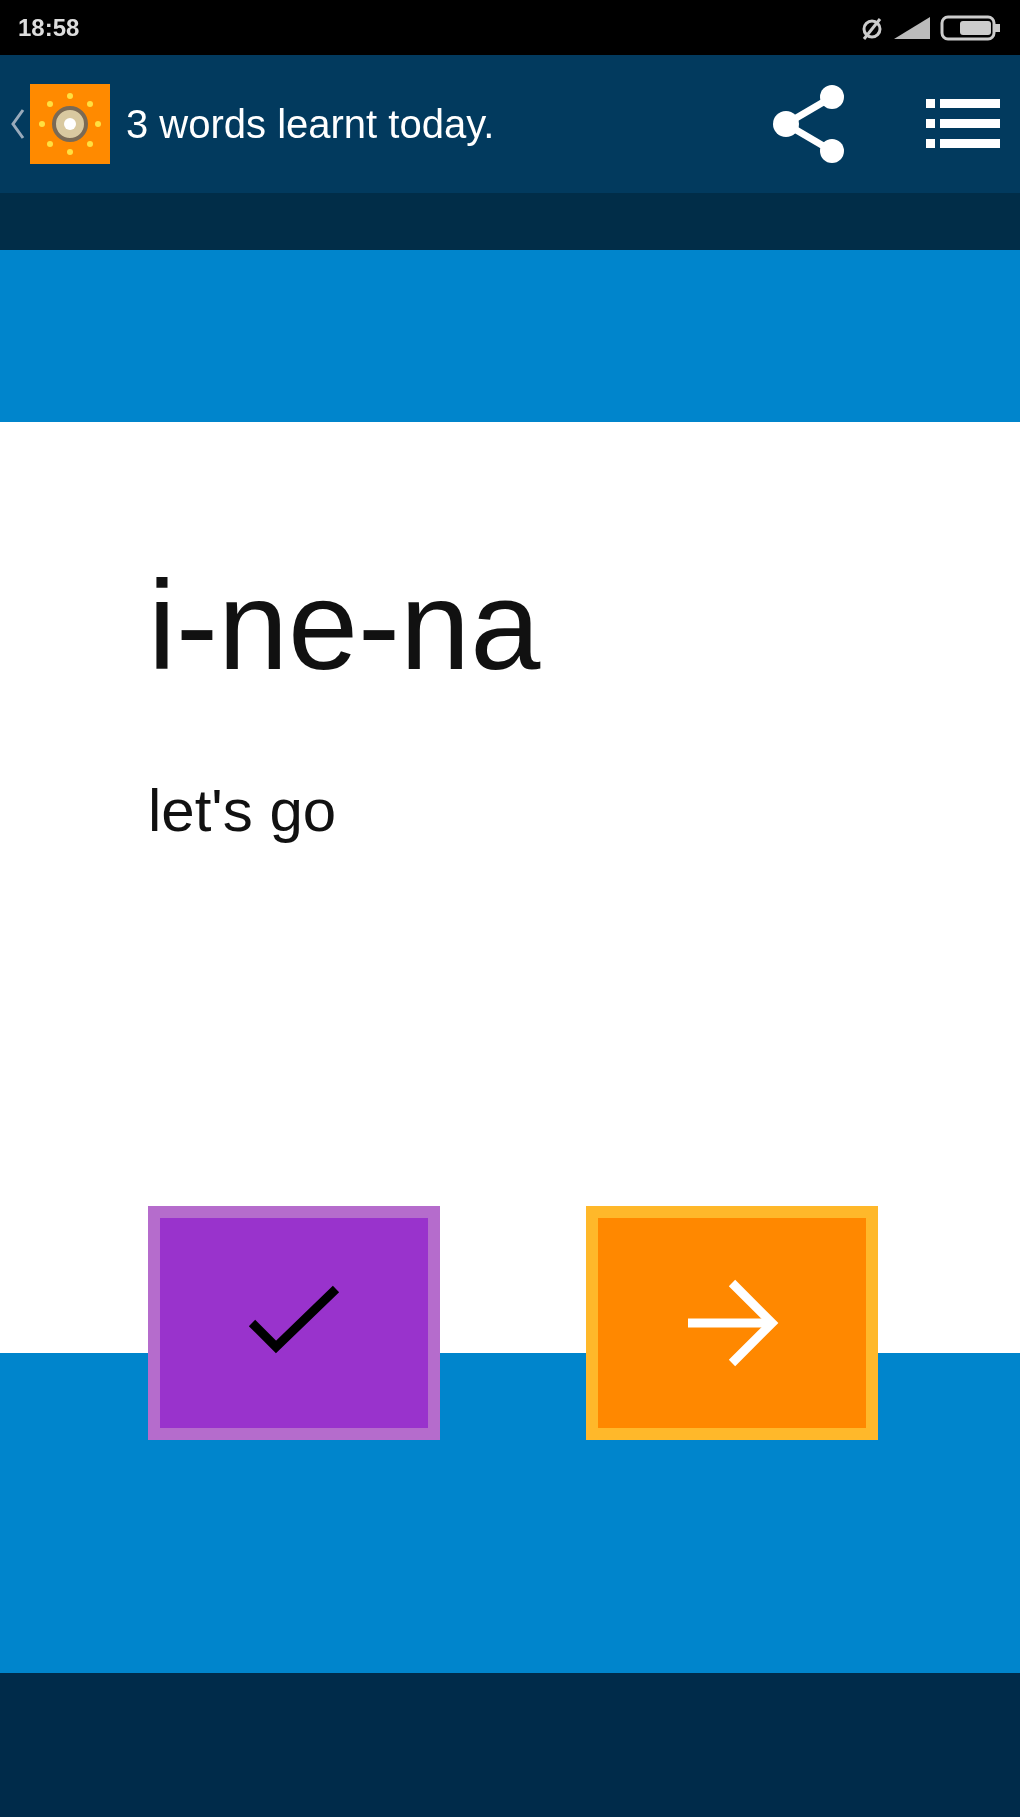 The height and width of the screenshot is (1817, 1020). I want to click on signal-icon, so click(912, 27).